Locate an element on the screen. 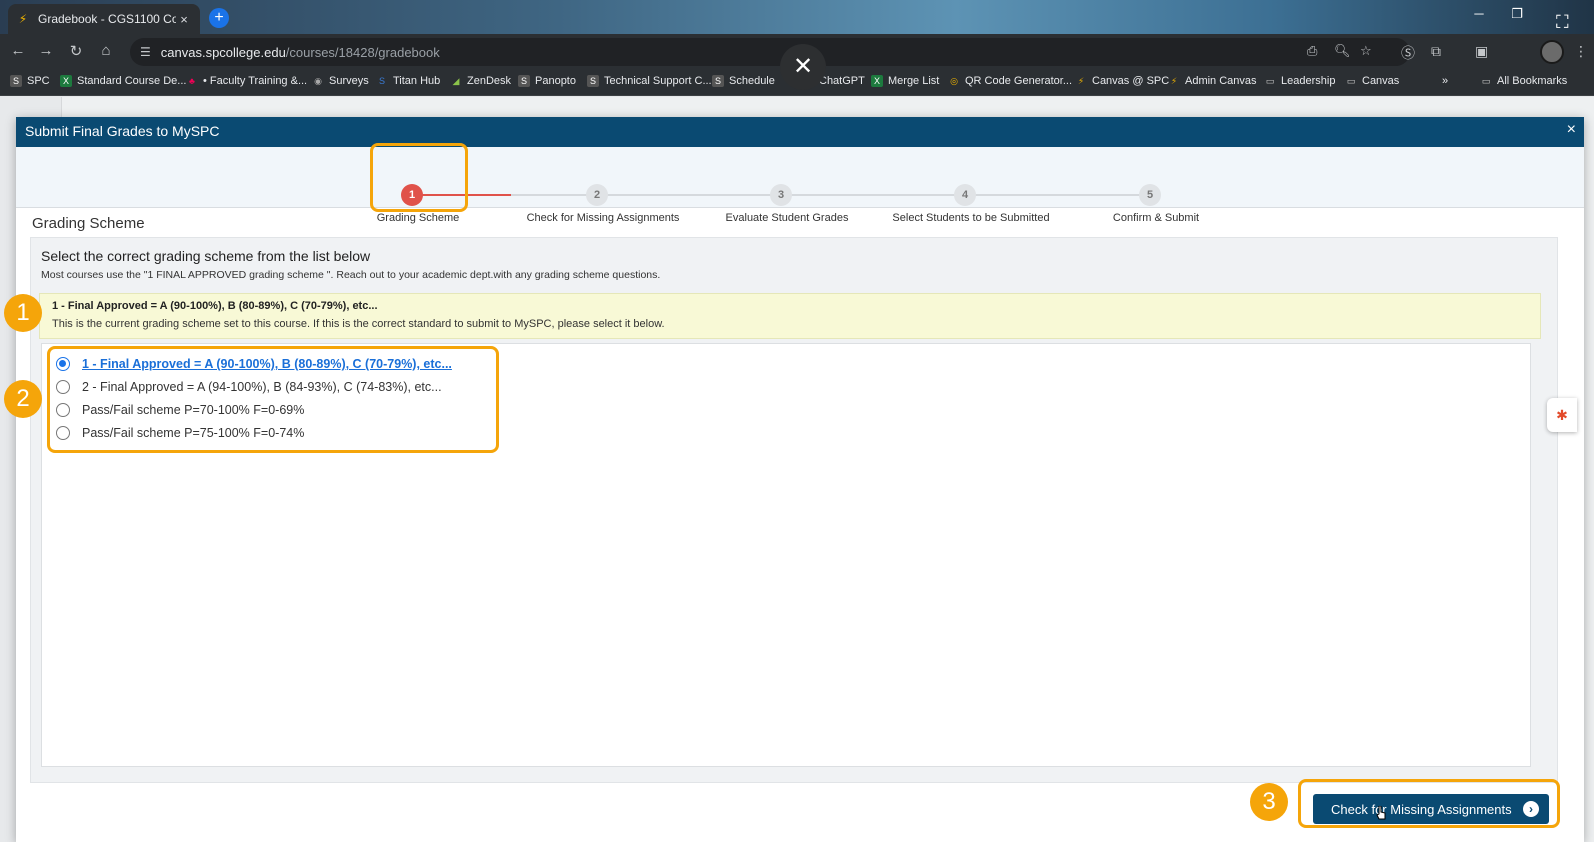  side-panel-icon: ▣ is located at coordinates (1481, 51).